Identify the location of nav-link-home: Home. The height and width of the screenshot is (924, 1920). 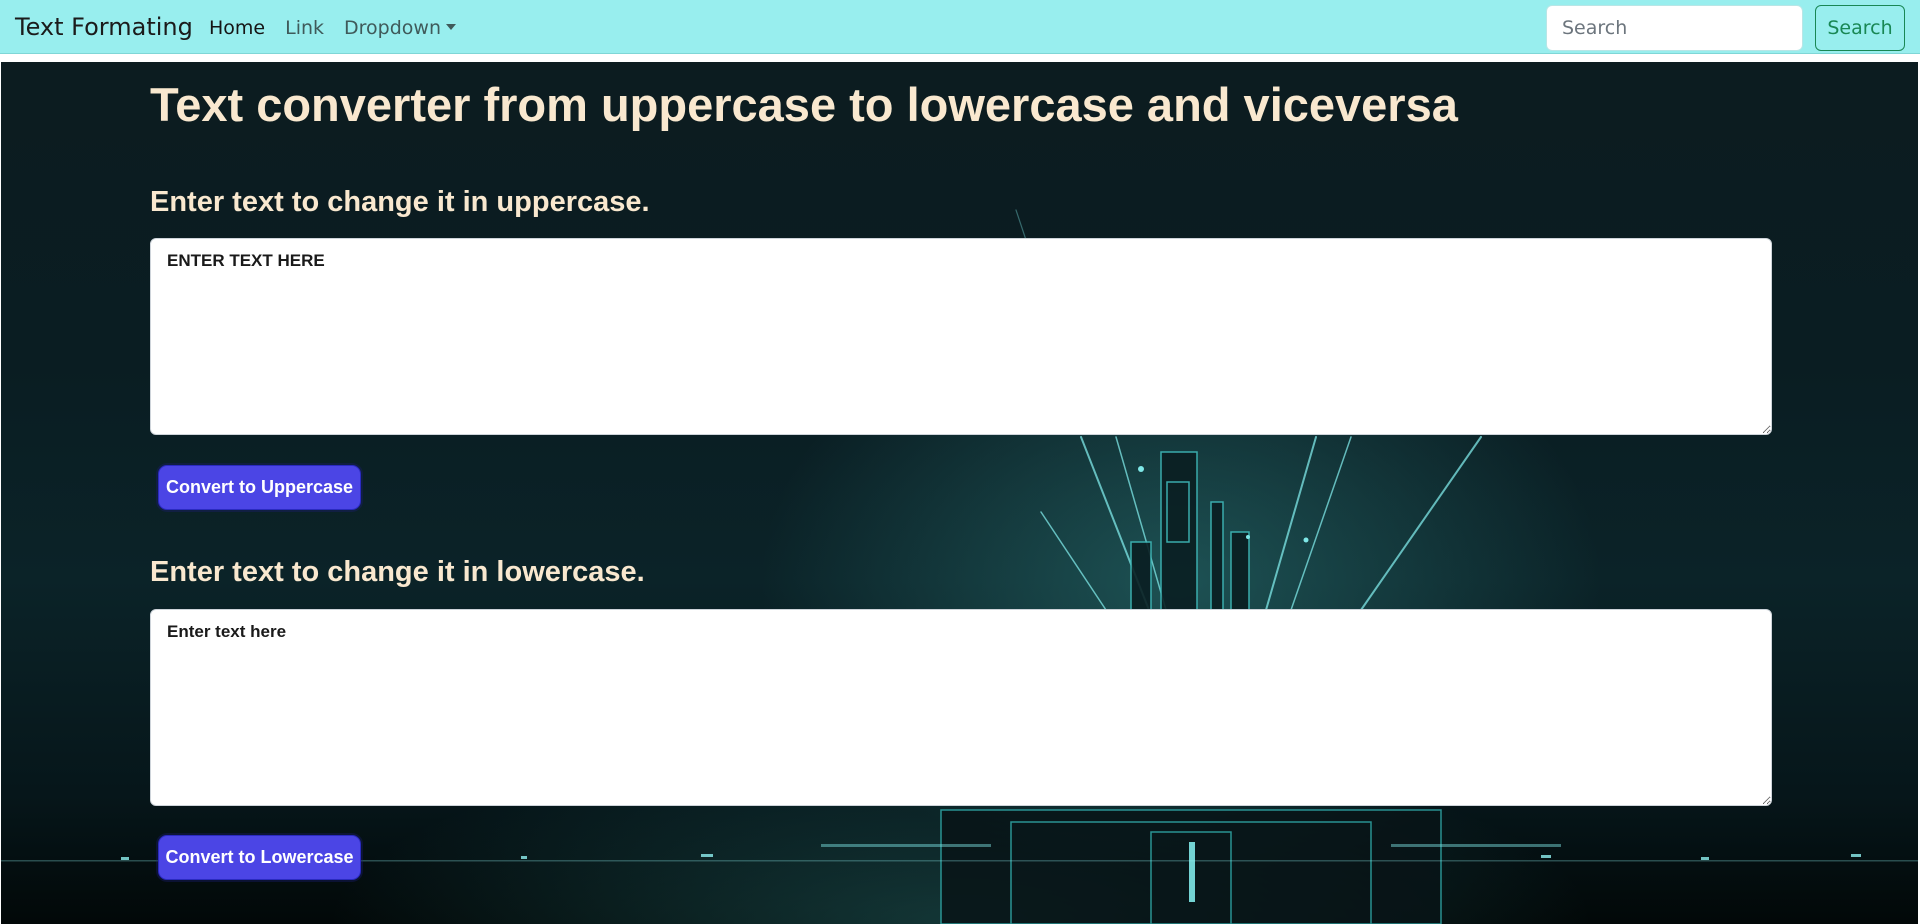
(237, 28).